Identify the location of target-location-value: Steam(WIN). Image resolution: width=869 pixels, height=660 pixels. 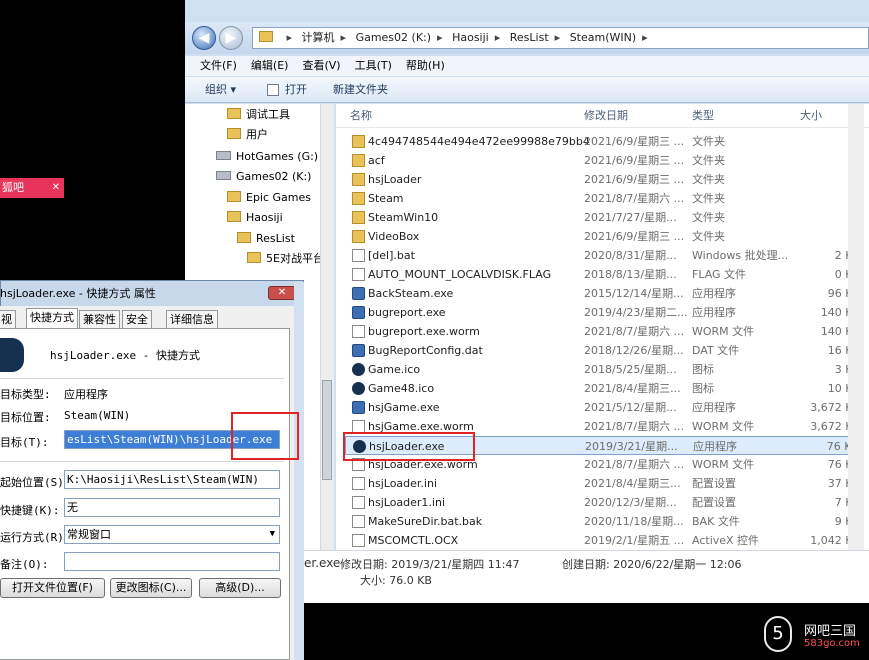
(97, 415).